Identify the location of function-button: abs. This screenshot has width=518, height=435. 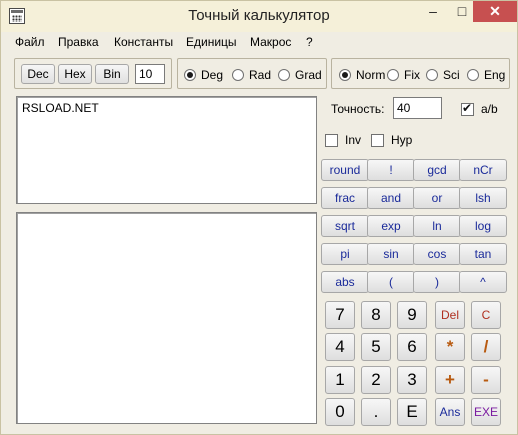
(345, 282).